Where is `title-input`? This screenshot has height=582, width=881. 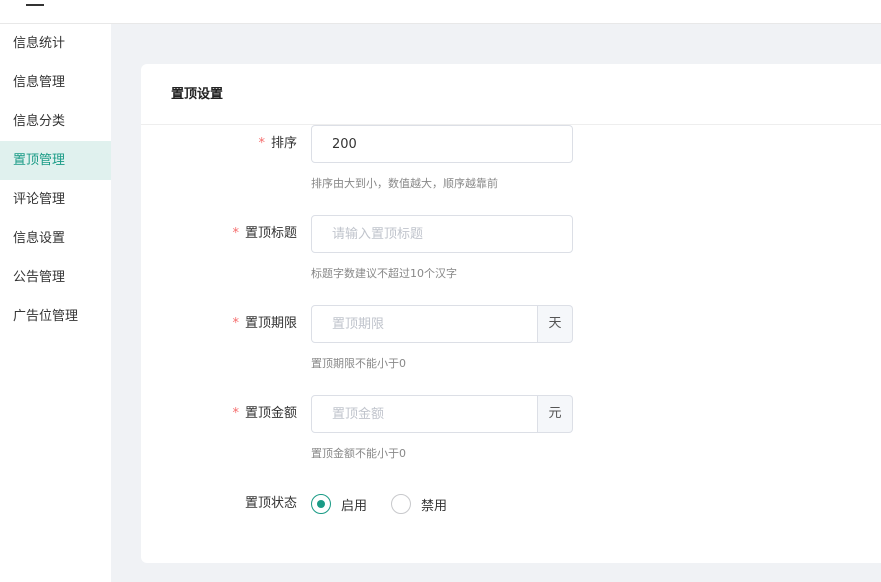
title-input is located at coordinates (442, 234).